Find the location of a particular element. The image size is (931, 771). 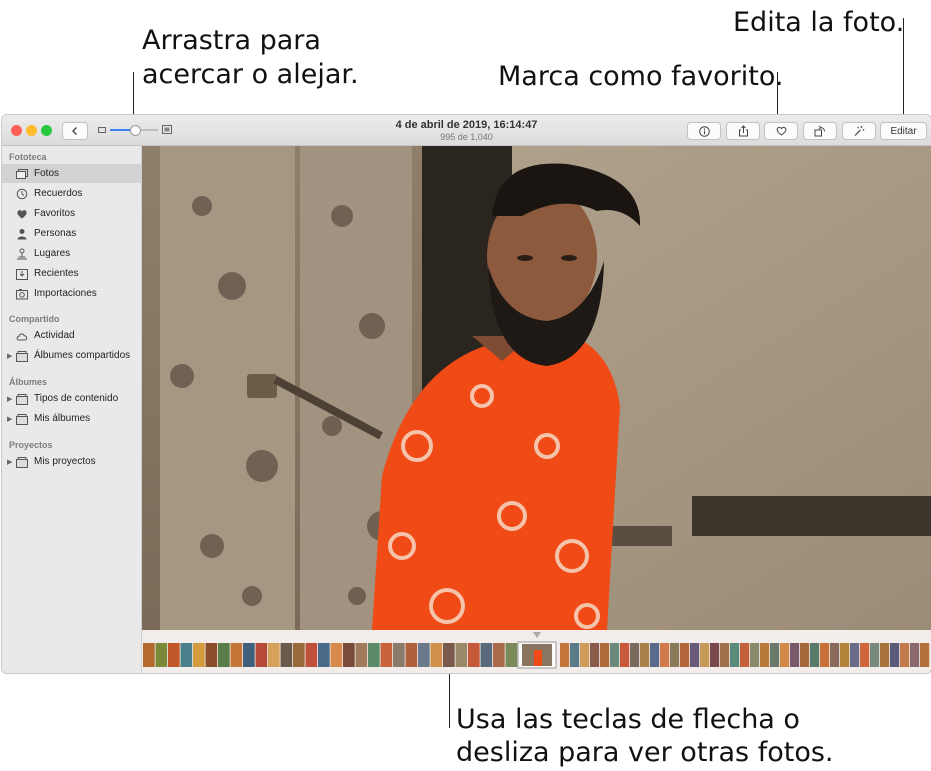

sidebar-item-mis-proyectos: ▶ Mis proyectos is located at coordinates (71, 461).